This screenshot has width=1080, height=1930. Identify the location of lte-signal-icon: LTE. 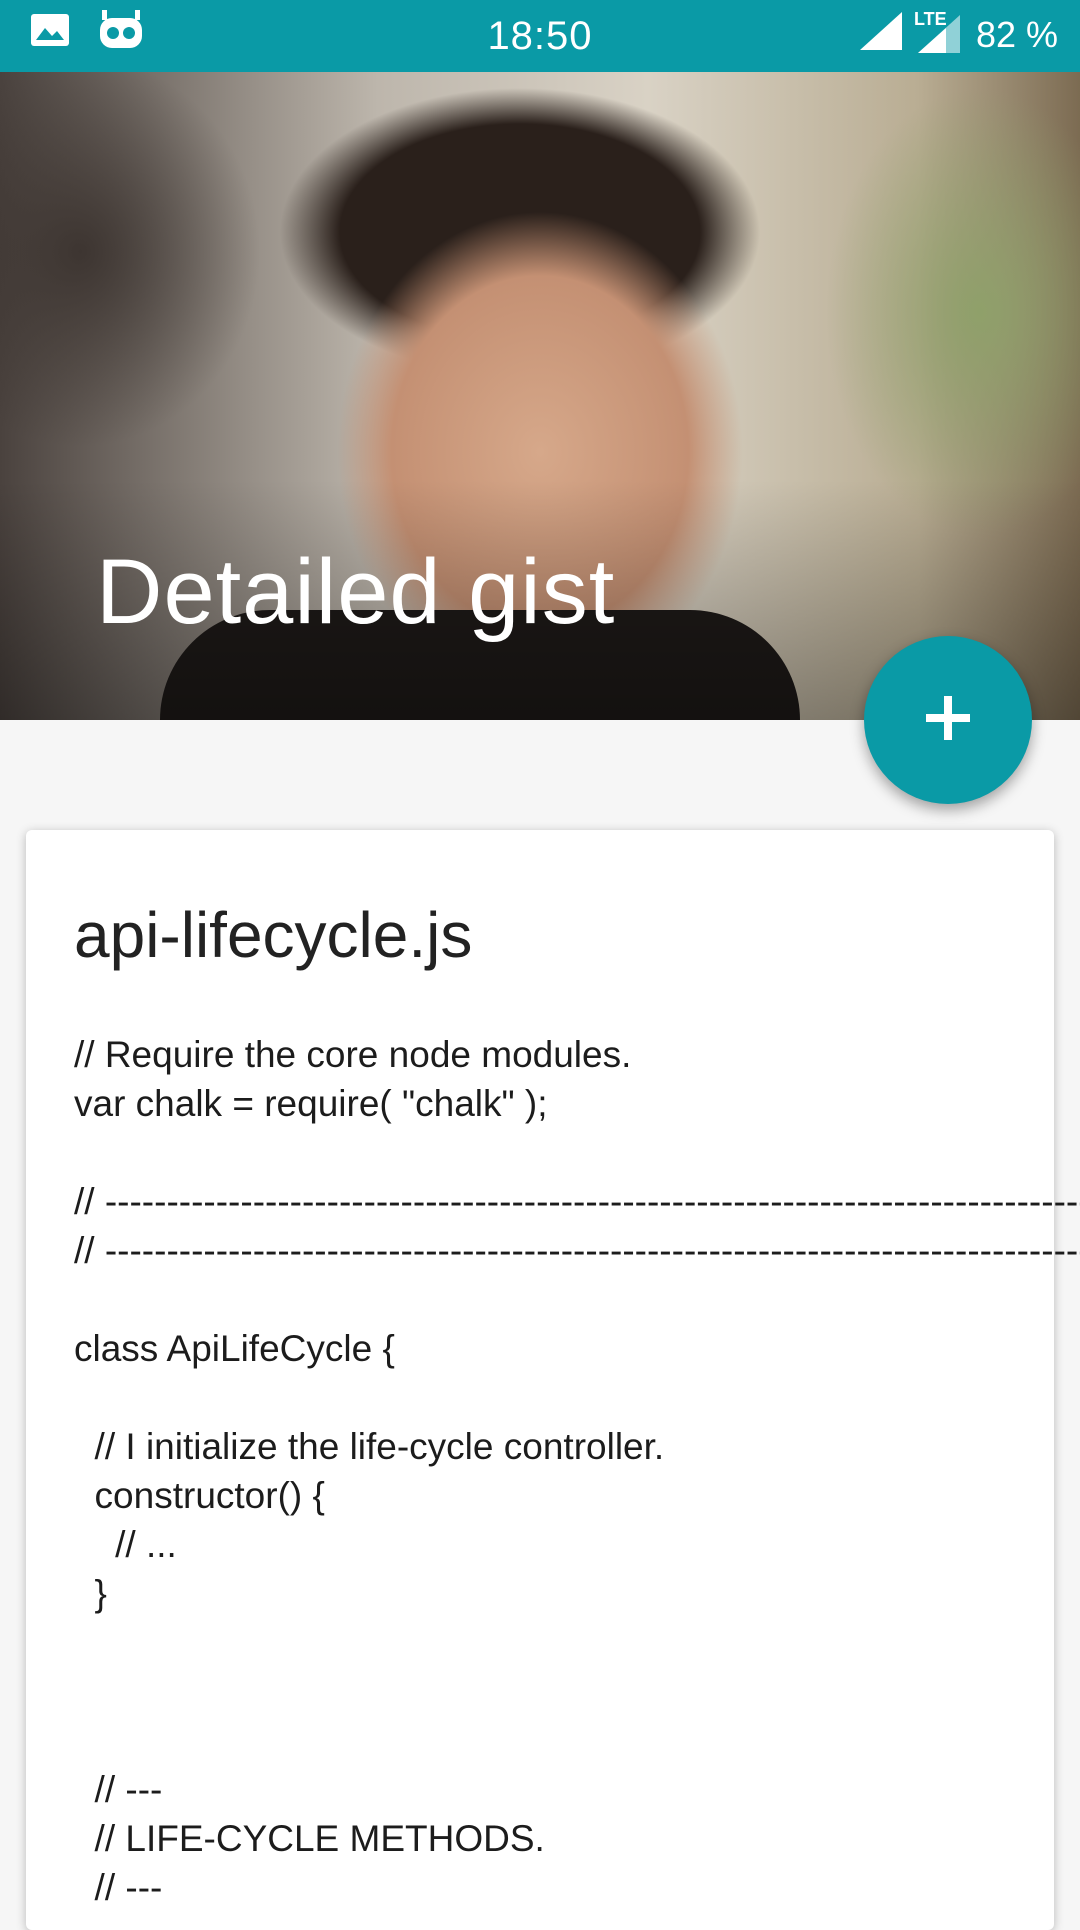
(938, 32).